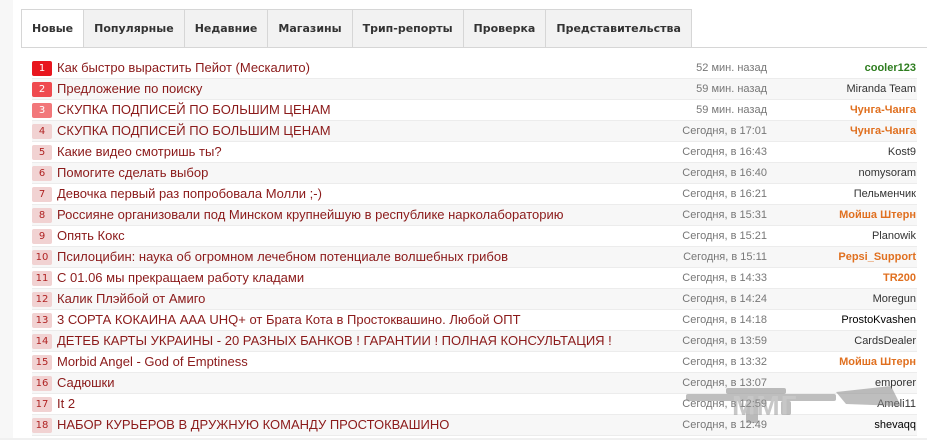  What do you see at coordinates (42, 236) in the screenshot?
I see `topic-rank-badge: 9` at bounding box center [42, 236].